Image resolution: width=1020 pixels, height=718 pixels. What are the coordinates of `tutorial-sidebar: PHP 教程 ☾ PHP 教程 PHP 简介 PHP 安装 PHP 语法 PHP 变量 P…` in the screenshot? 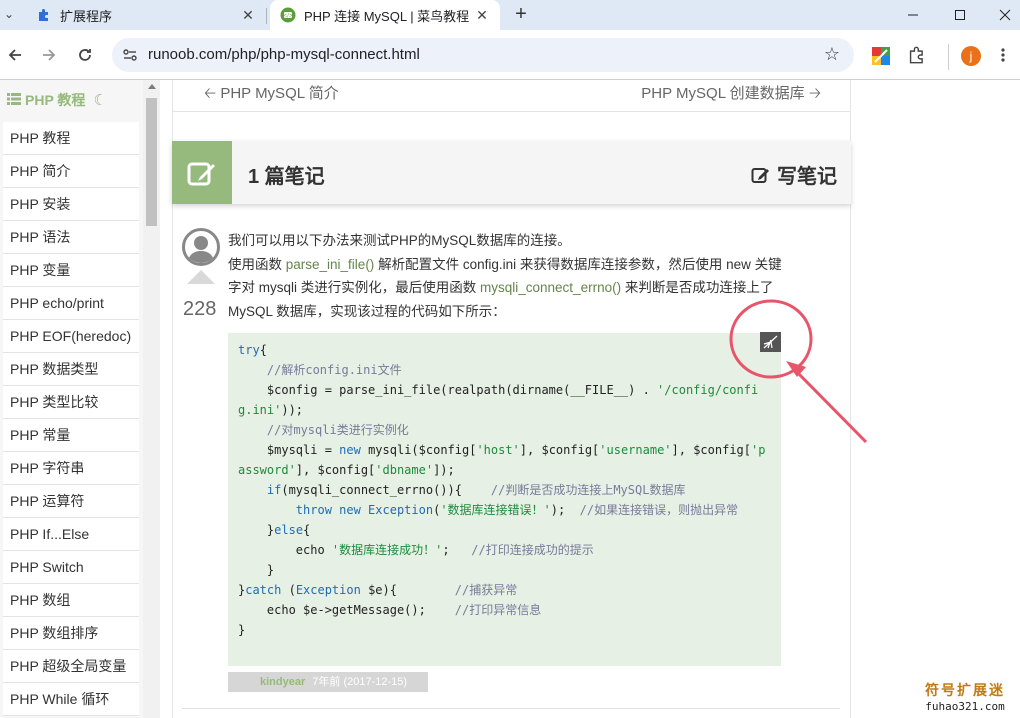 It's located at (71, 399).